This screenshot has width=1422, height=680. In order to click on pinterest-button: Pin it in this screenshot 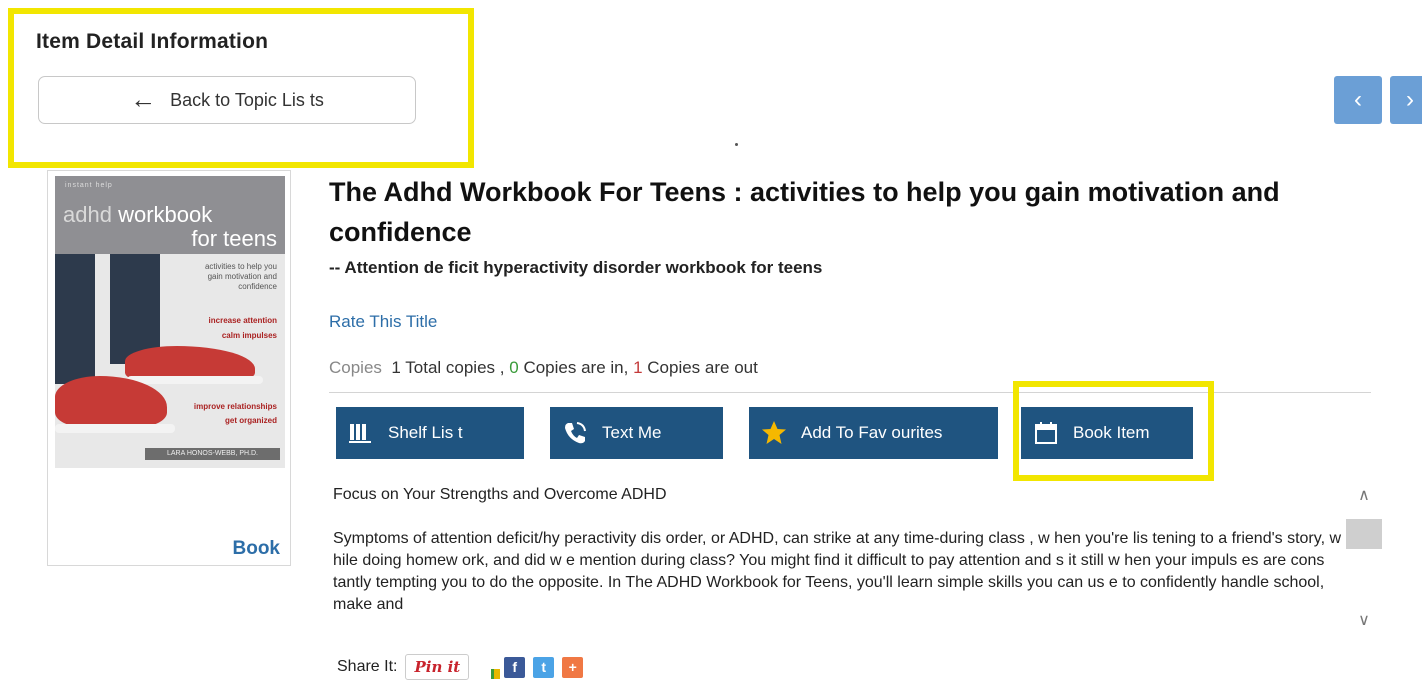, I will do `click(437, 667)`.